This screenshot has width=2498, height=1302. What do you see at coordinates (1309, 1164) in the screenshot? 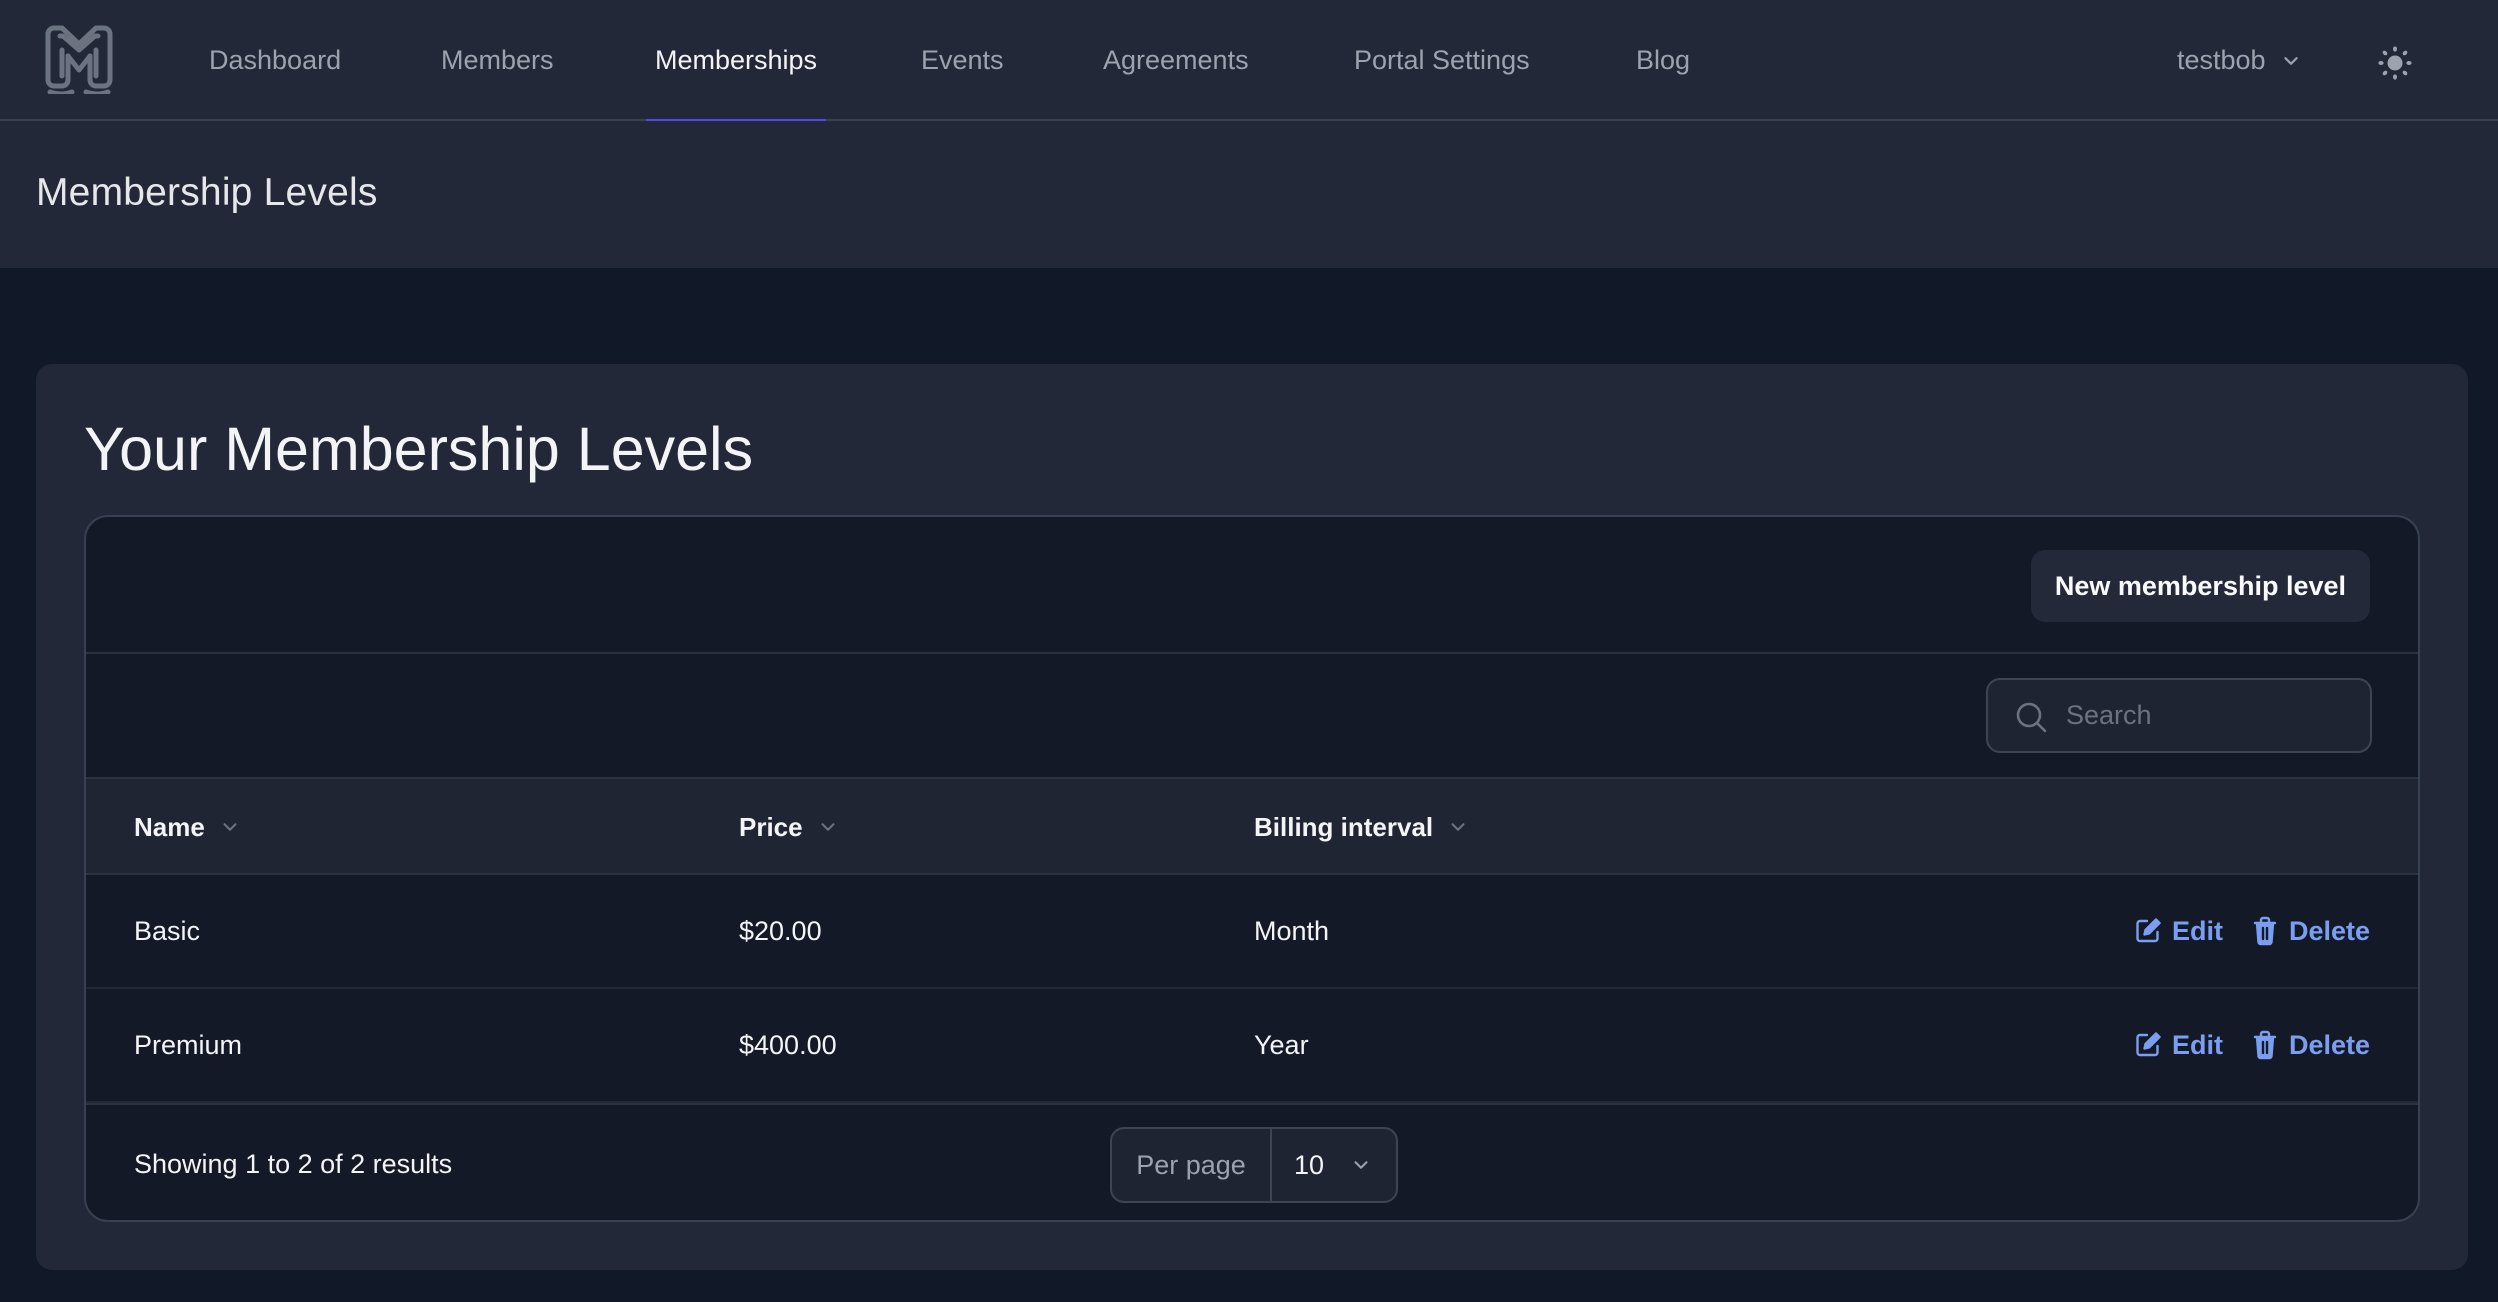
I see `per-page-value: 10` at bounding box center [1309, 1164].